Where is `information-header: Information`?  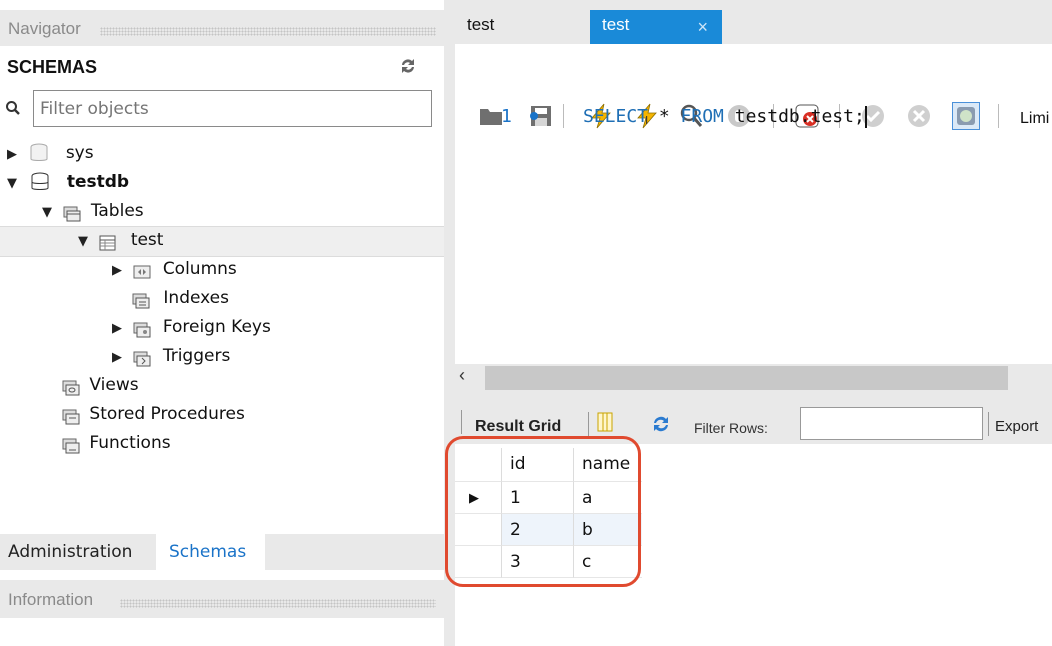 information-header: Information is located at coordinates (222, 599).